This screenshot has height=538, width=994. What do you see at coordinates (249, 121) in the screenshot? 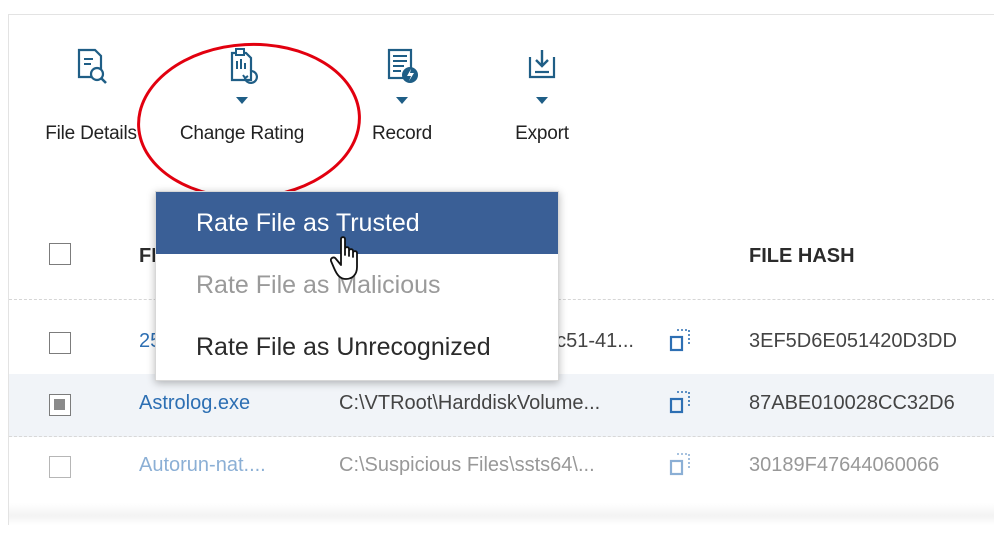
I see `highlight-ring` at bounding box center [249, 121].